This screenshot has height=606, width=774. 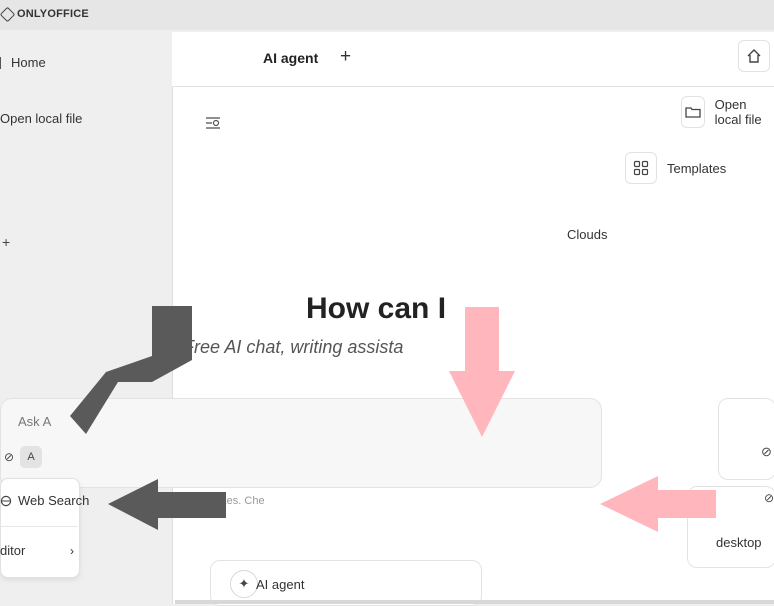 I want to click on chat-tools: ⊘ A, so click(x=23, y=457).